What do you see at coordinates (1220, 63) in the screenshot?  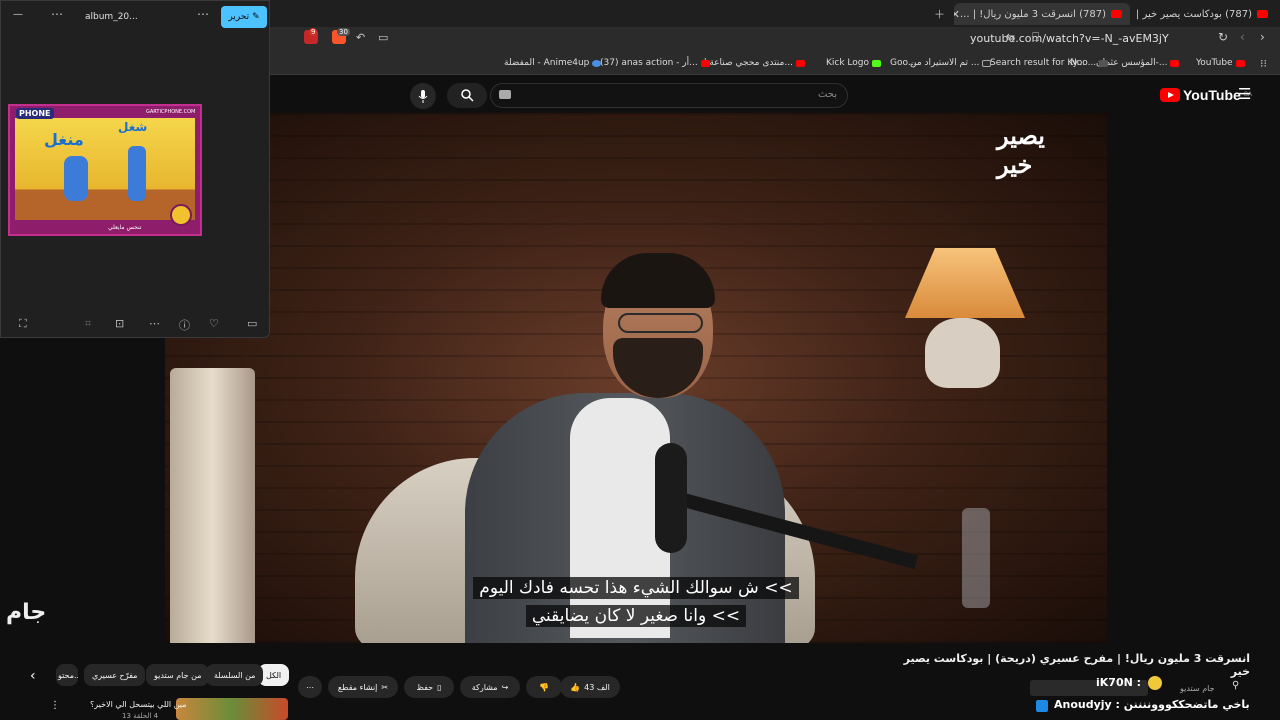 I see `bookmark-item: YouTube` at bounding box center [1220, 63].